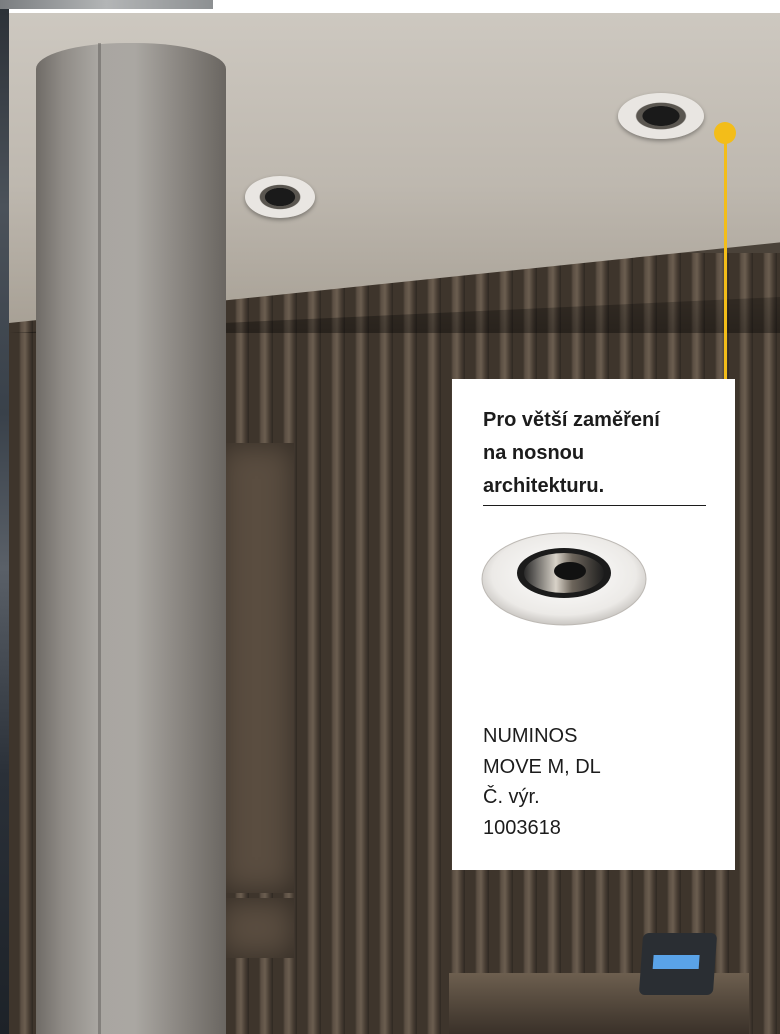 The image size is (780, 1034). Describe the element at coordinates (522, 827) in the screenshot. I see `article-number: 1003618` at that location.